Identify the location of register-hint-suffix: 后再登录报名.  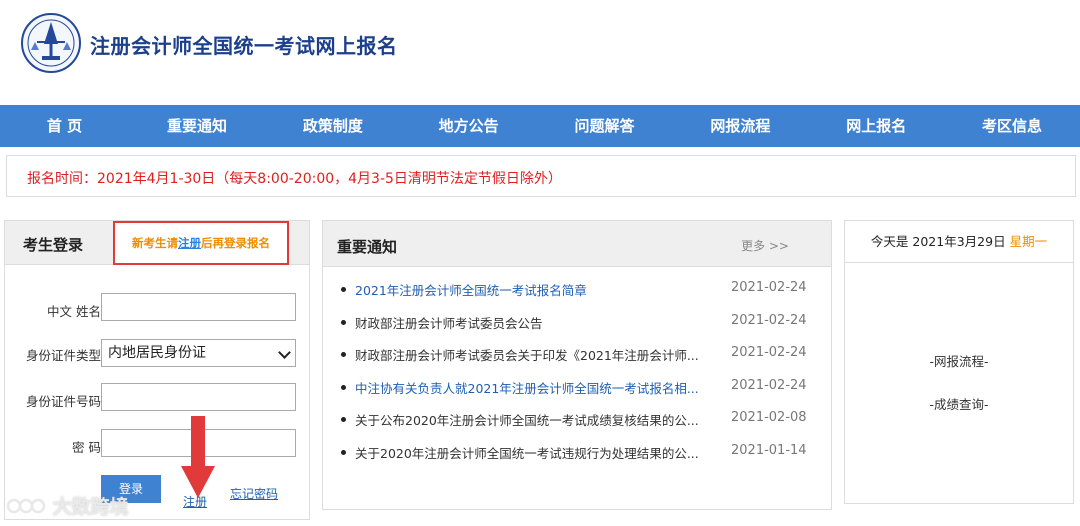
(235, 243).